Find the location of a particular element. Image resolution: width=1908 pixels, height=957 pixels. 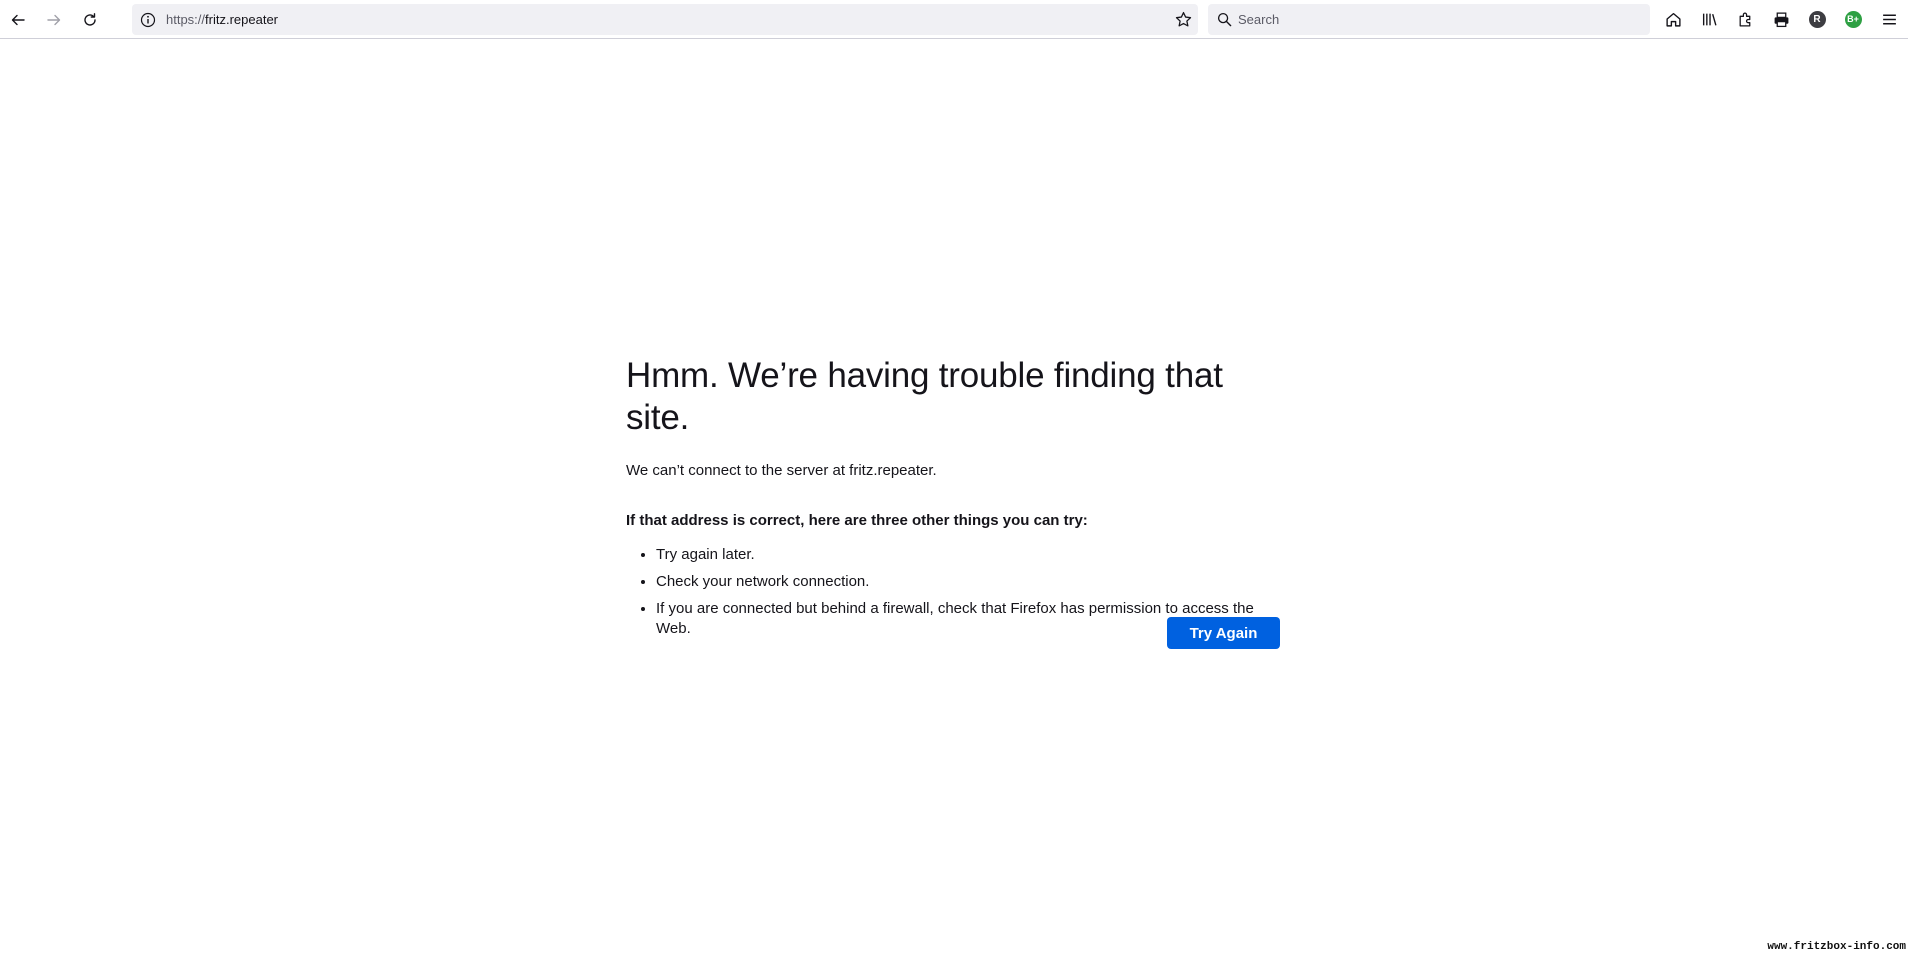

home-icon is located at coordinates (1673, 19).